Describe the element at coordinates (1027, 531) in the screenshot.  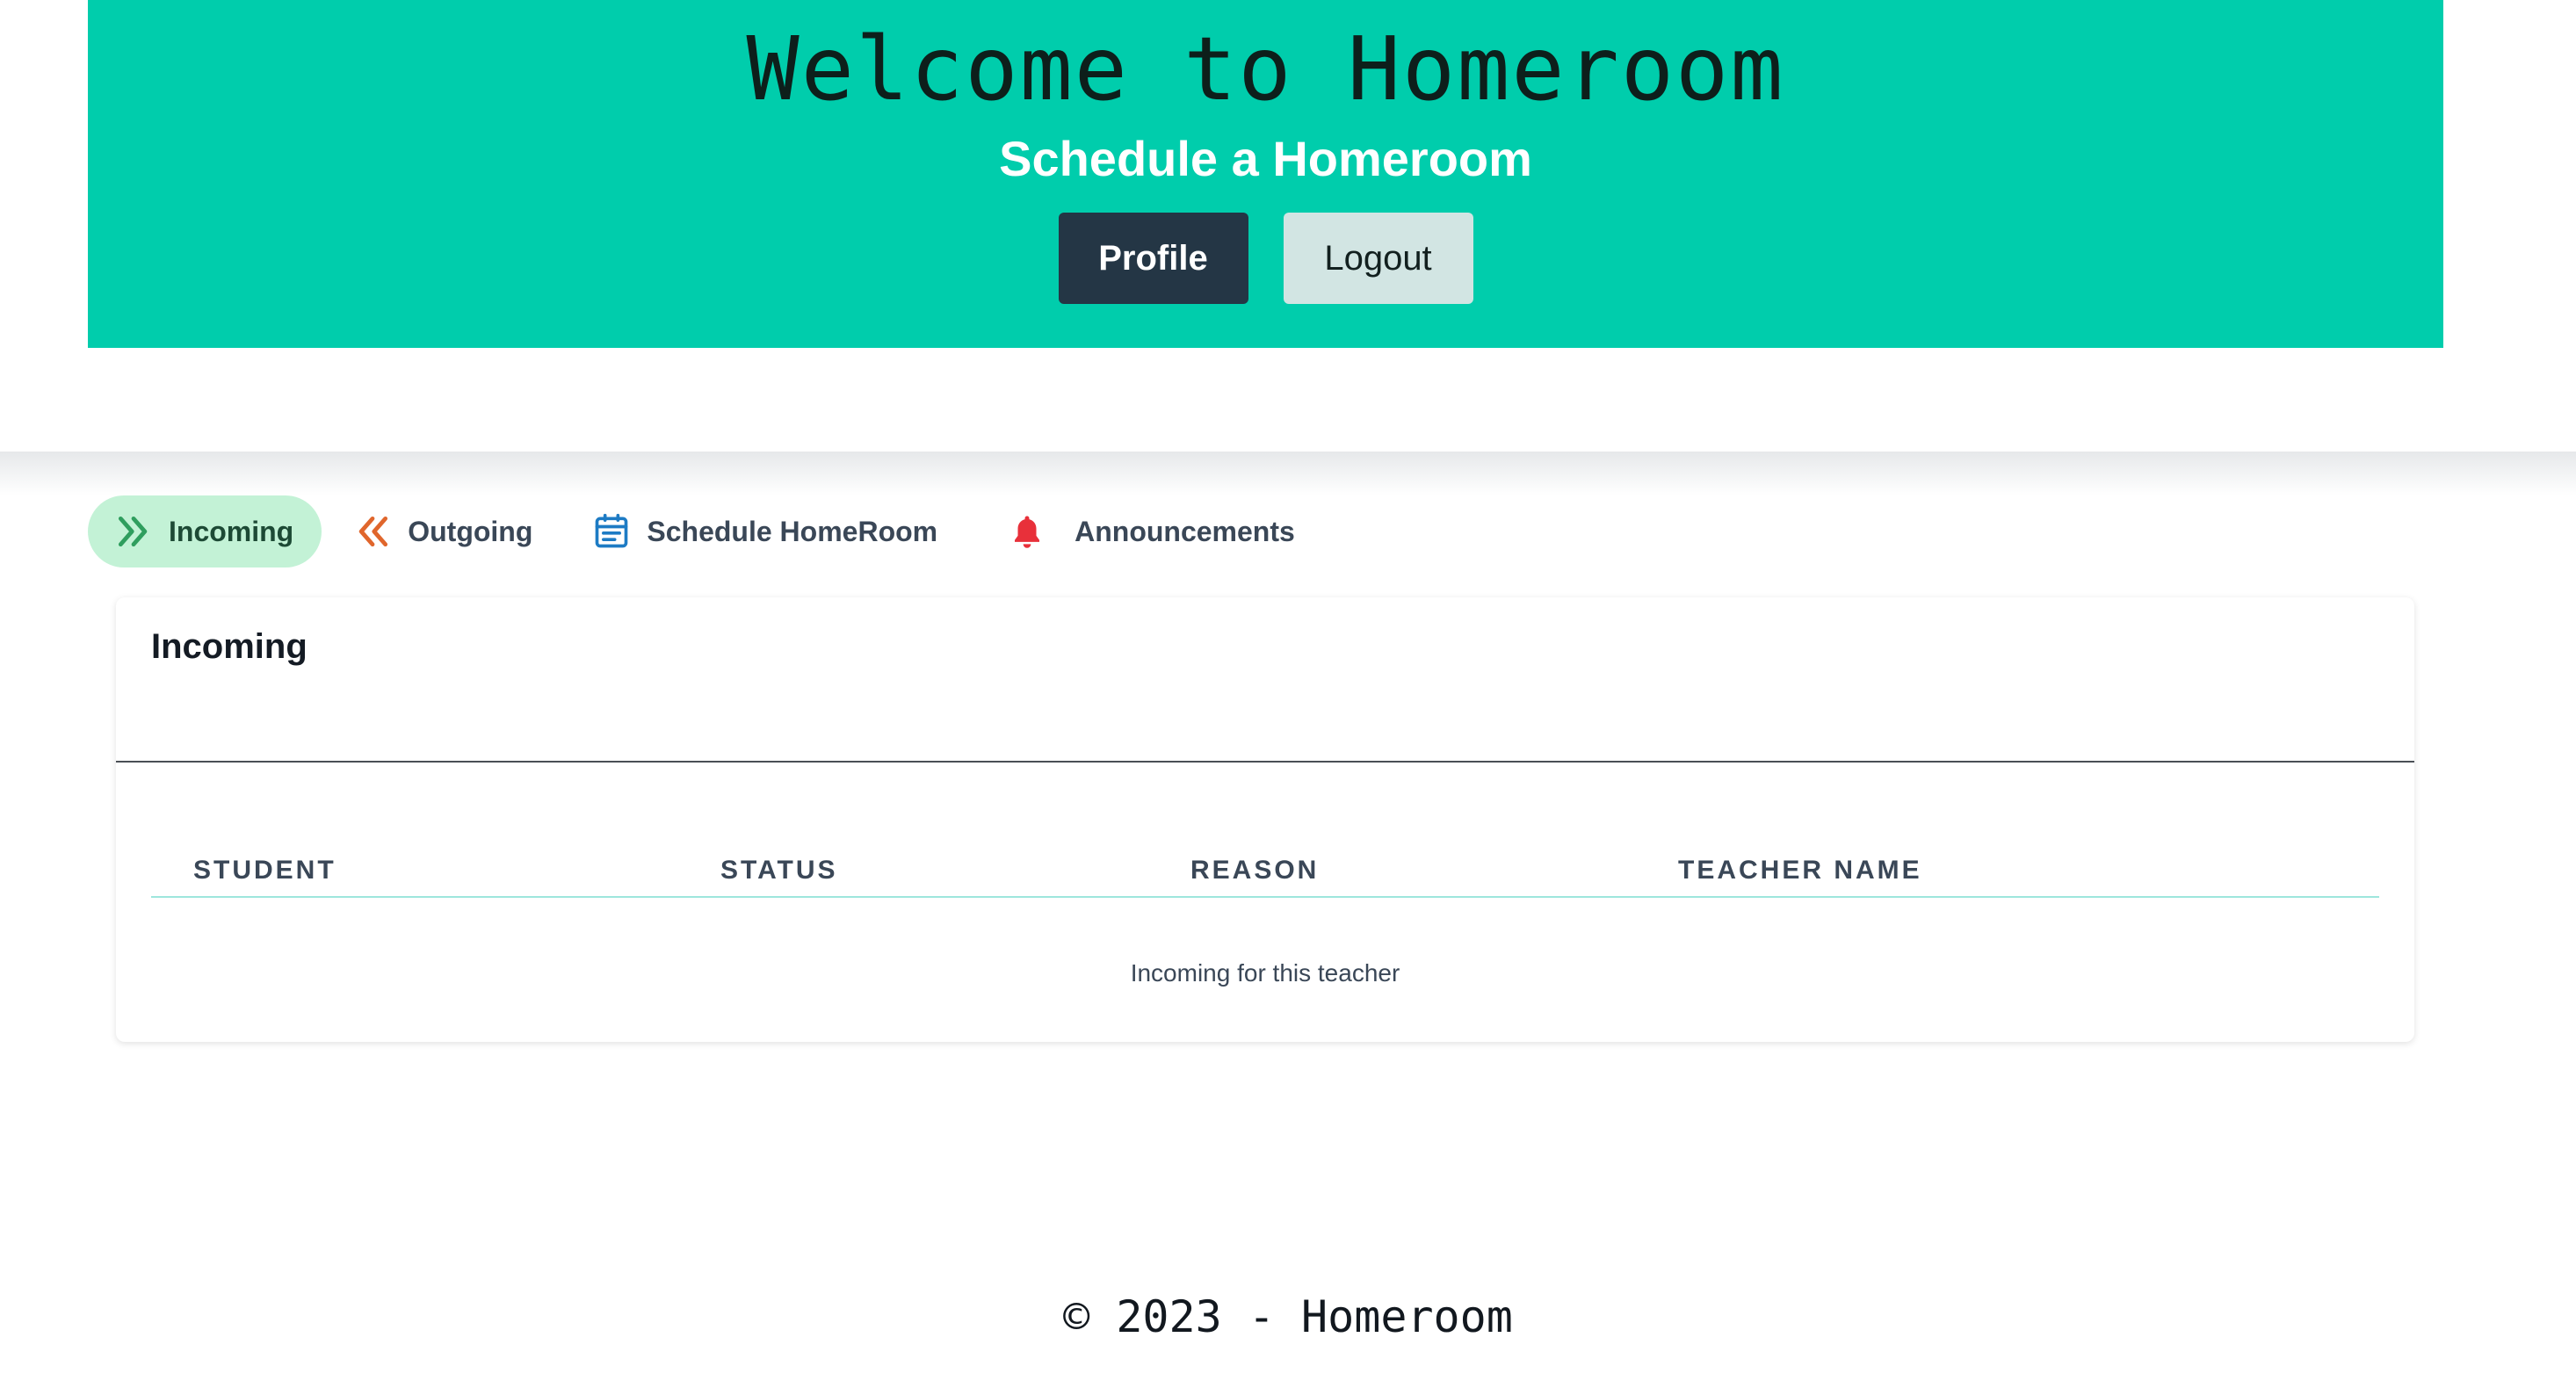
I see `bell-icon` at that location.